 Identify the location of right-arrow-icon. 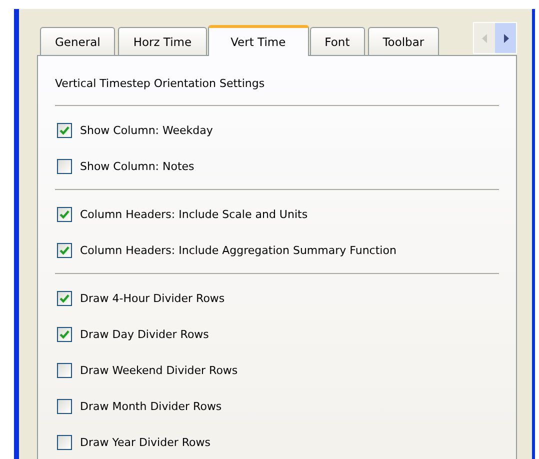
(505, 38).